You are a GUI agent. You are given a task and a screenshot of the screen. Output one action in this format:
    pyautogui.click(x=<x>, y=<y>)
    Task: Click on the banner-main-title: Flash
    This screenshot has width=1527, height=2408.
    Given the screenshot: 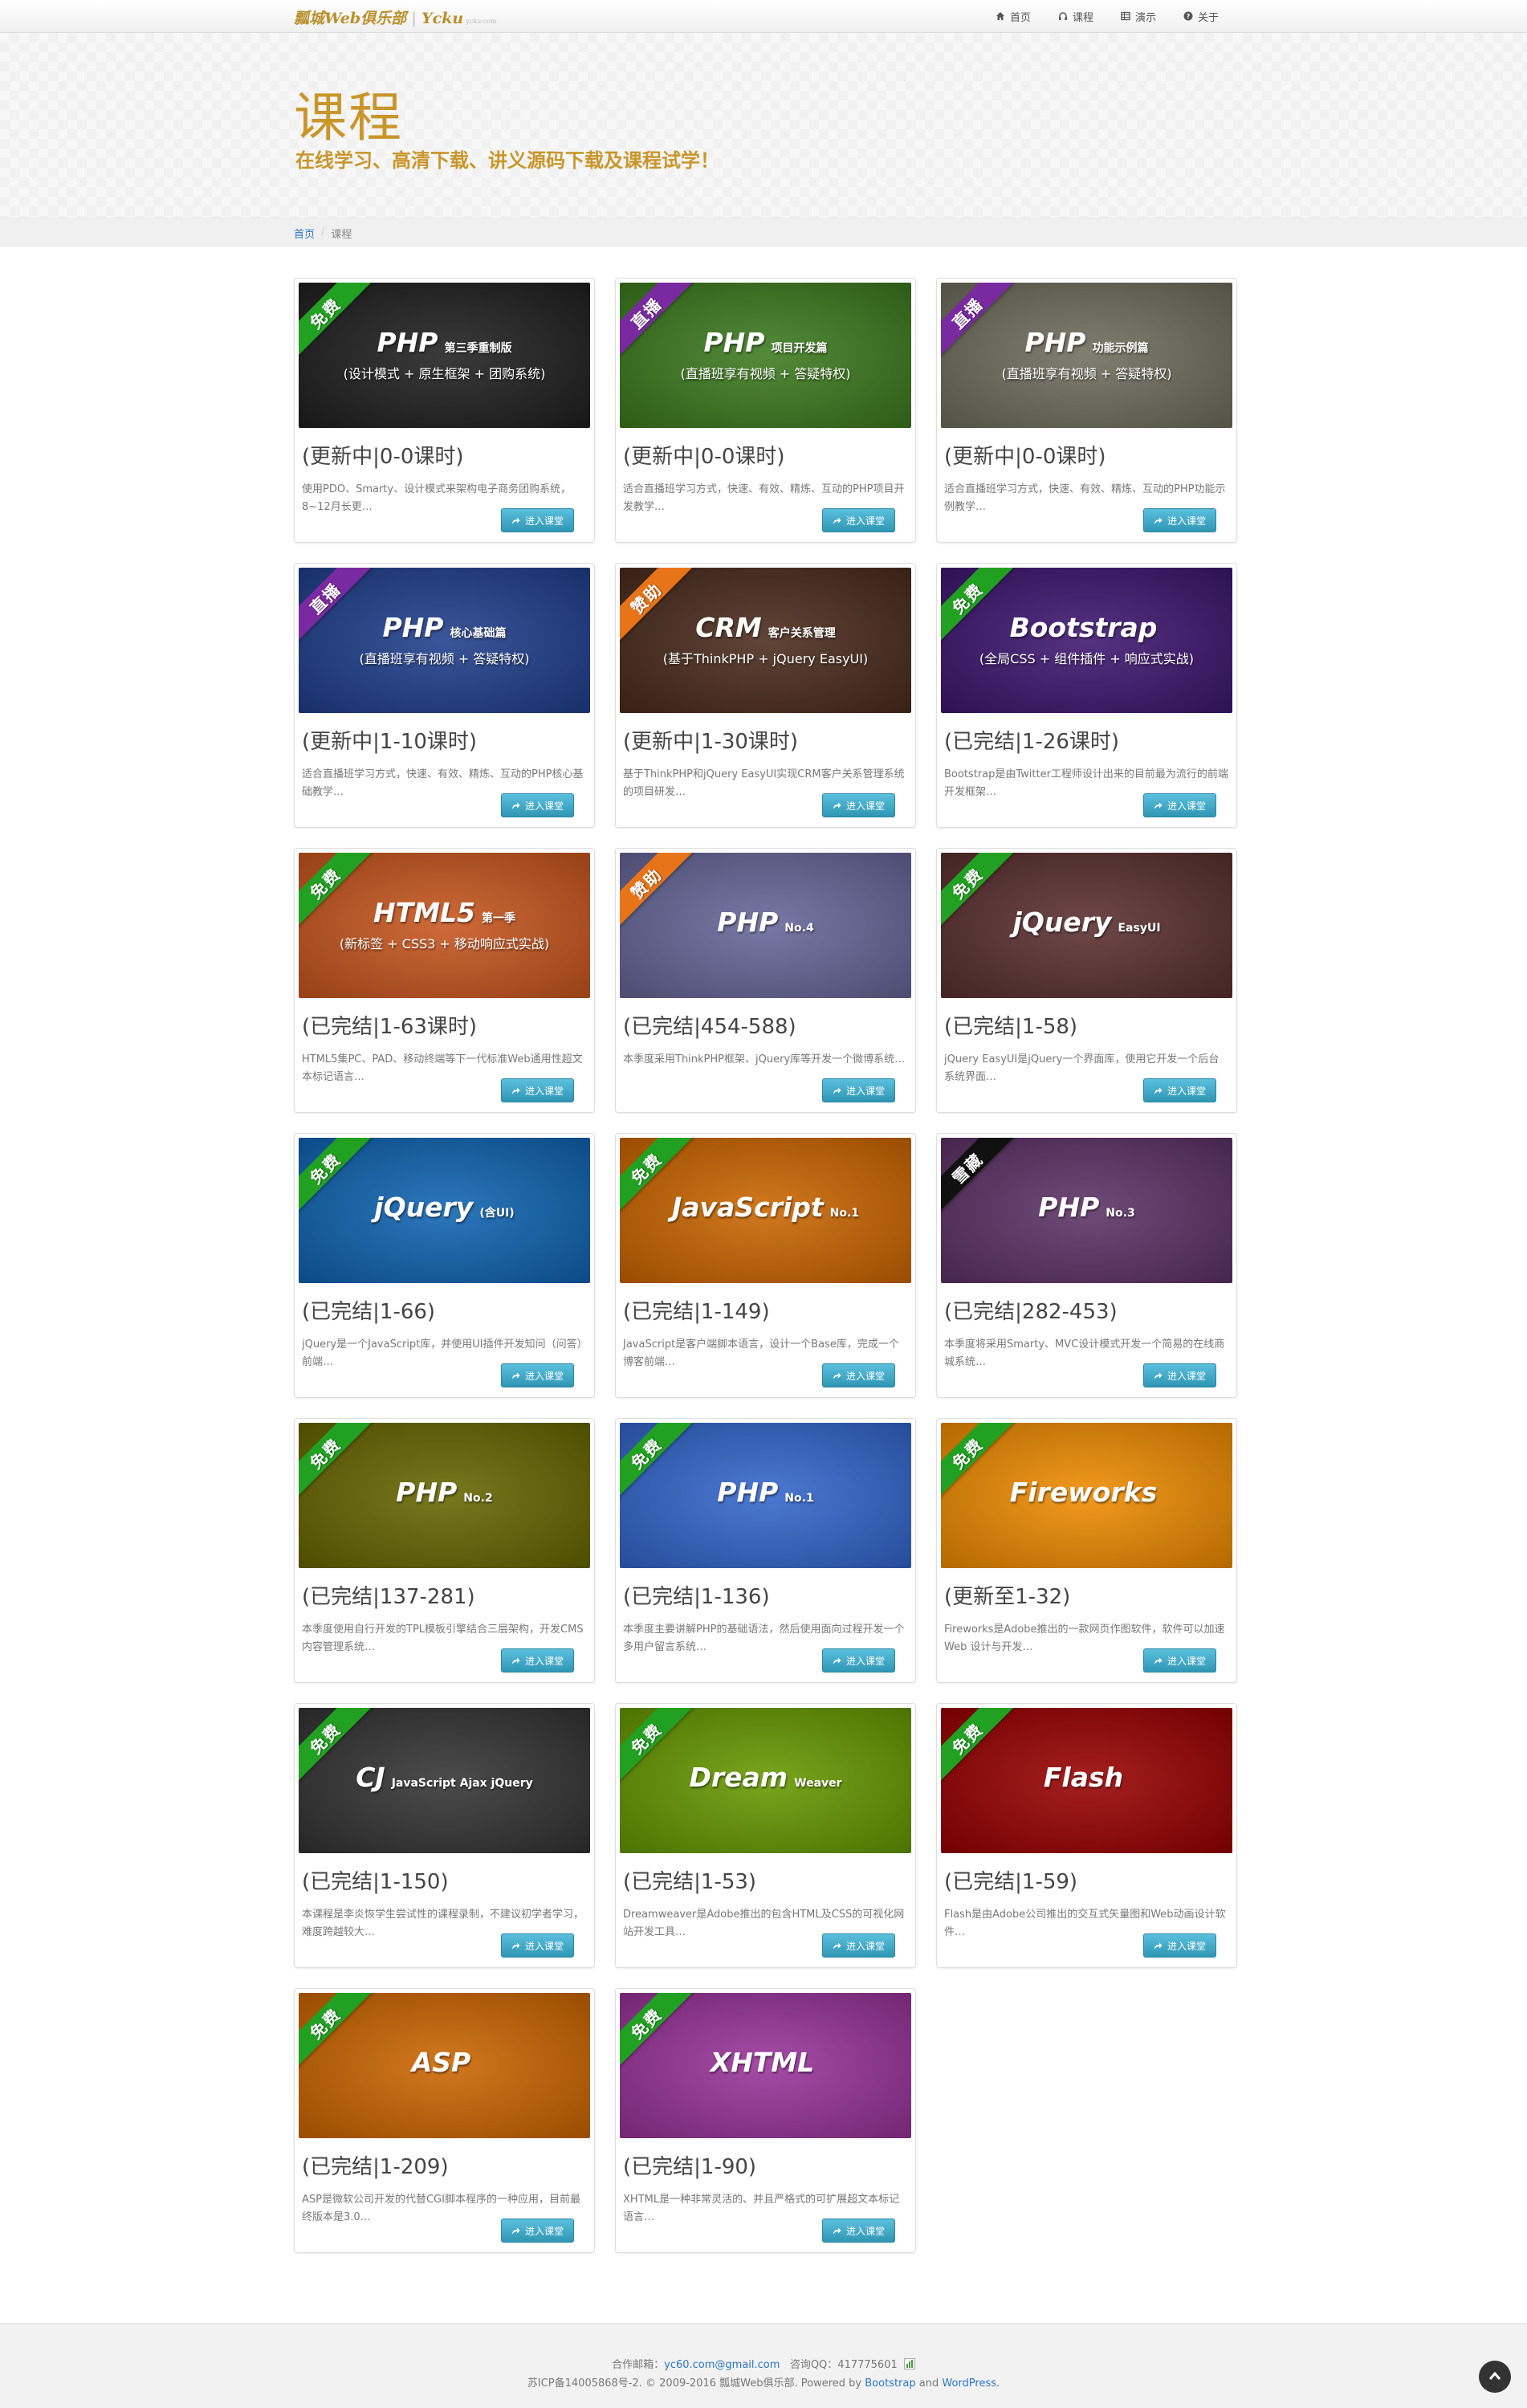 What is the action you would take?
    pyautogui.click(x=1084, y=1778)
    